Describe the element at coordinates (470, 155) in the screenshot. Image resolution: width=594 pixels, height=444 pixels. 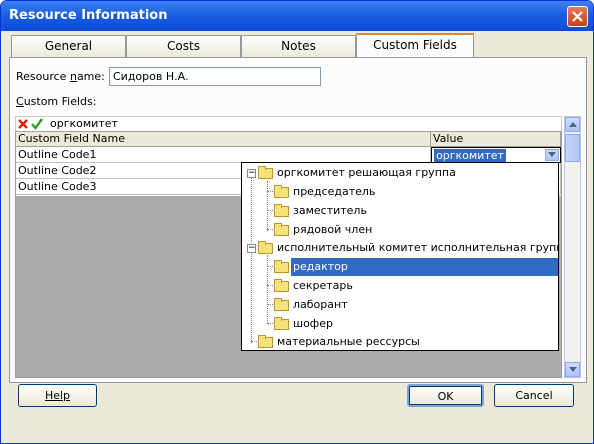
I see `value-combo-text: оргкомитет` at that location.